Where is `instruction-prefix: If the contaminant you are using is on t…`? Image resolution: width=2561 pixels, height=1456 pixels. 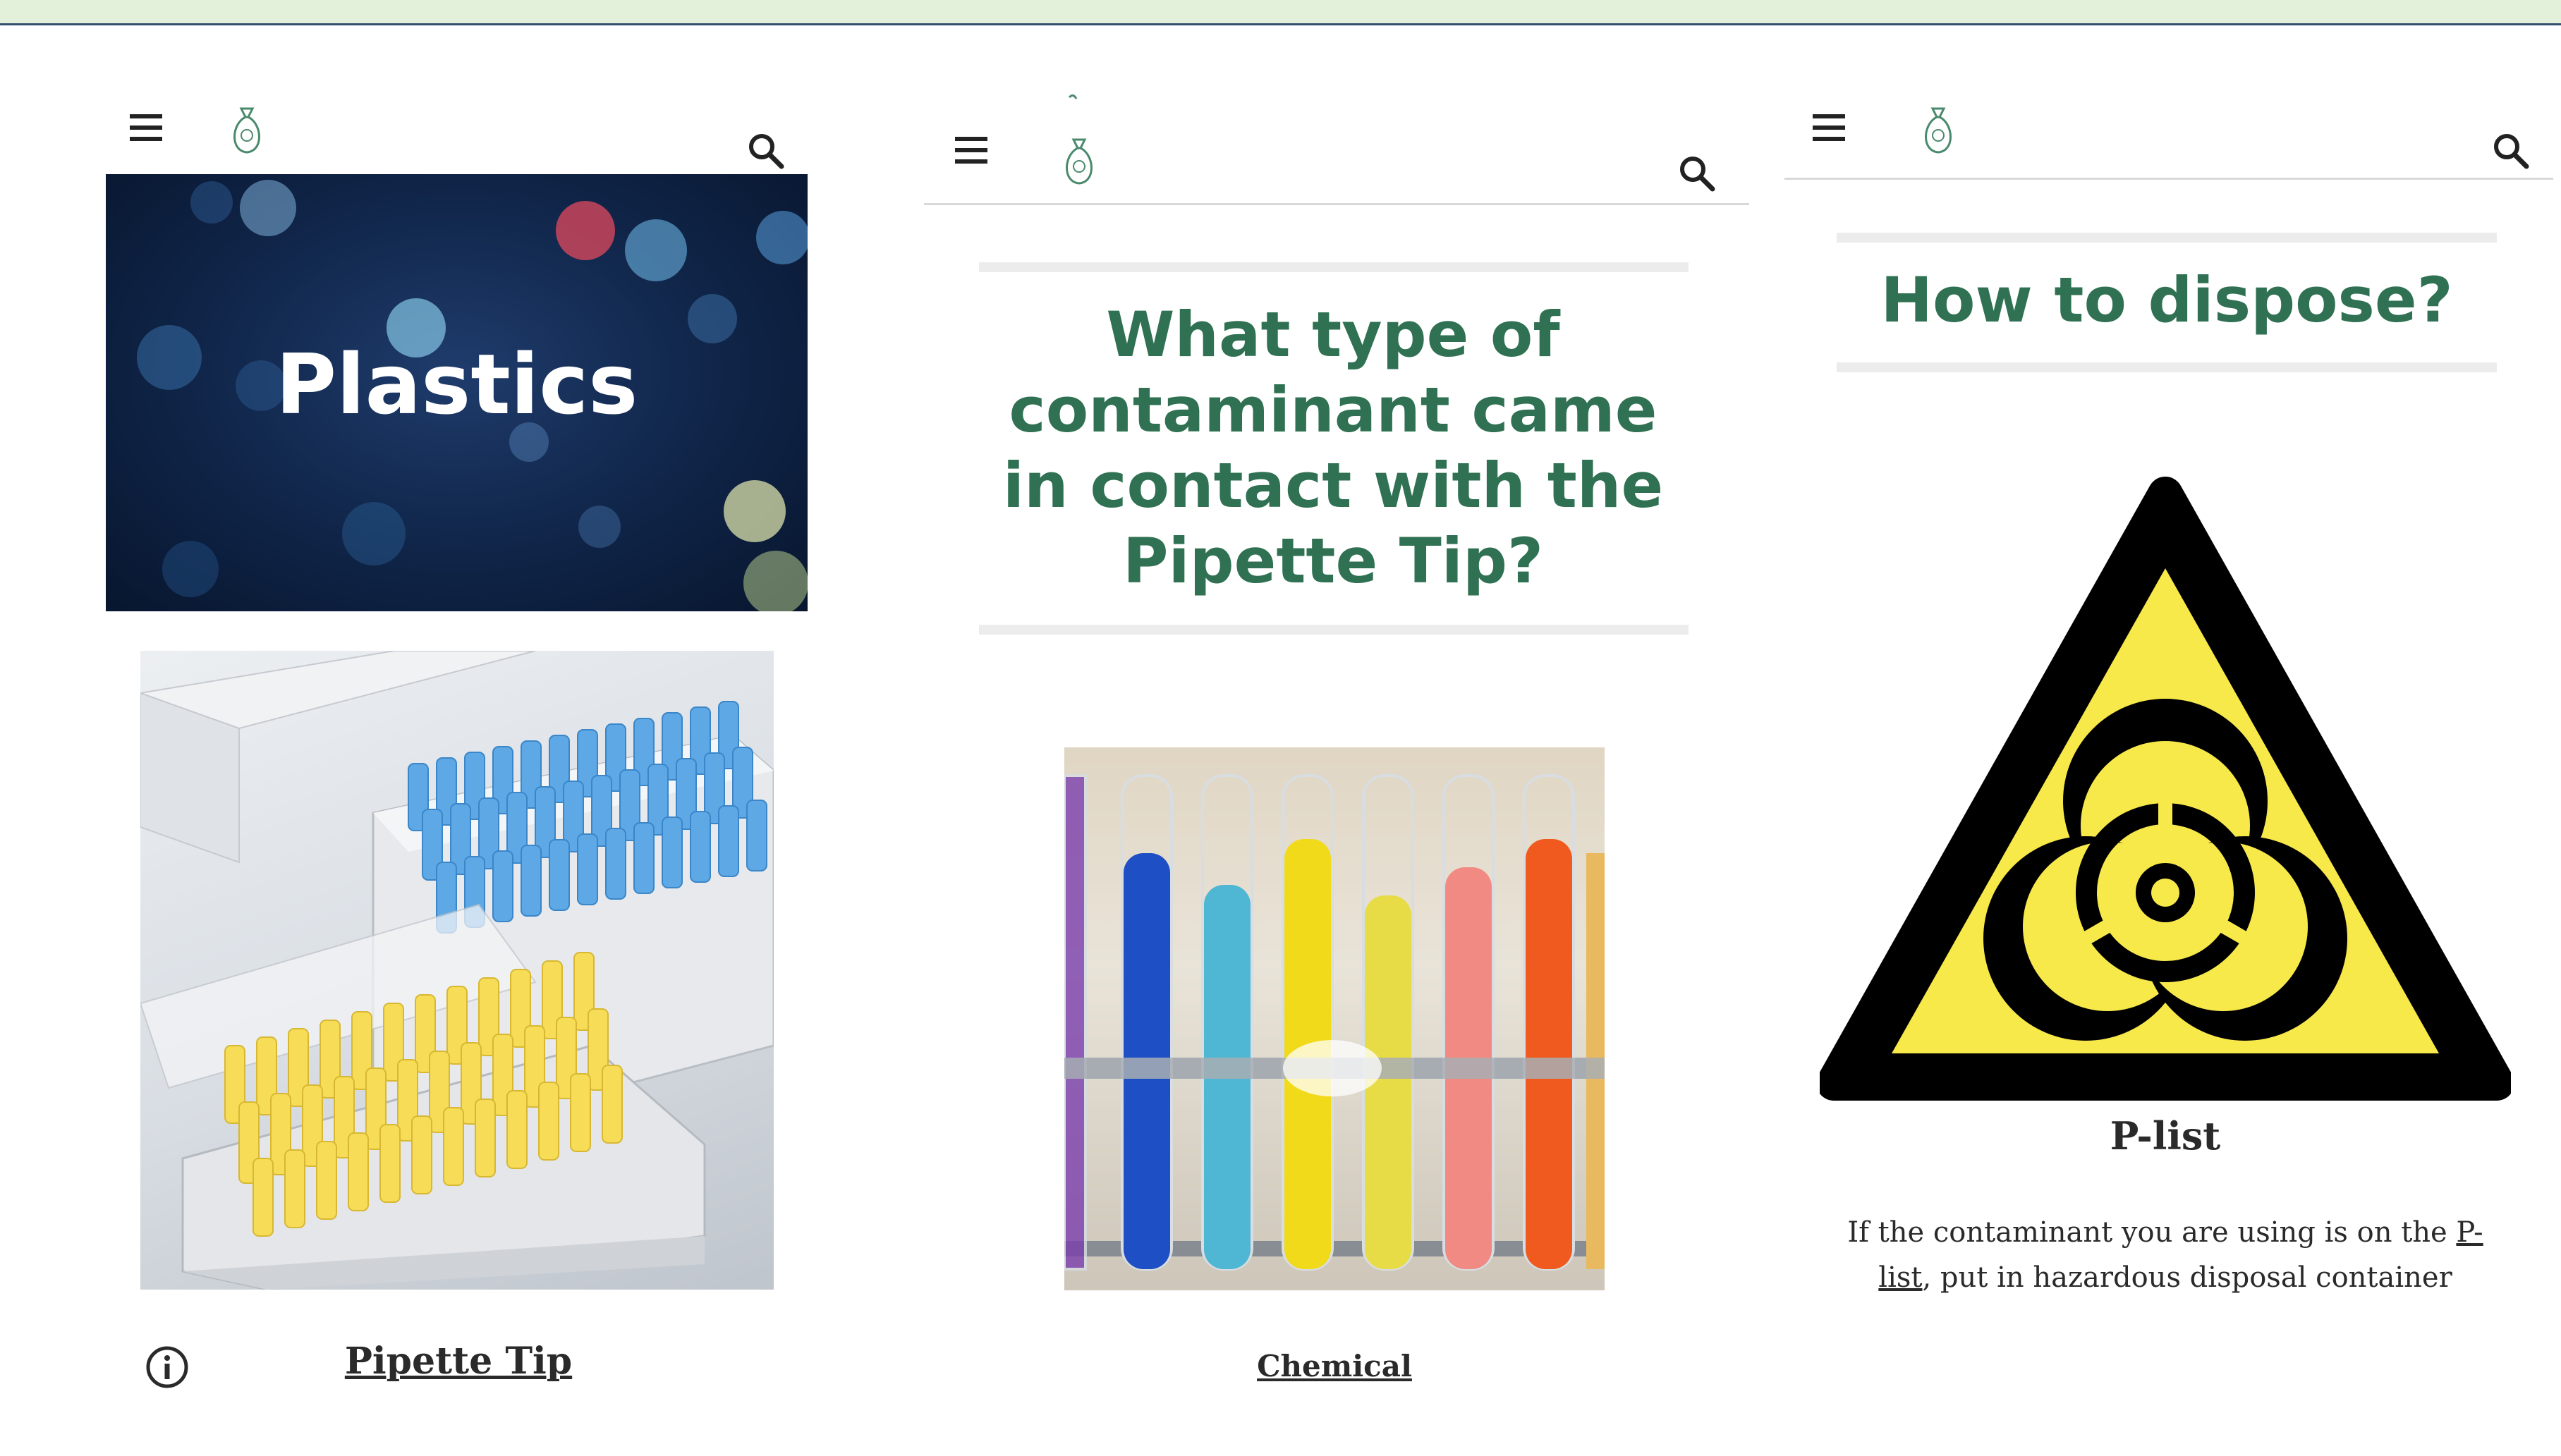
instruction-prefix: If the contaminant you are using is on t… is located at coordinates (2152, 1232).